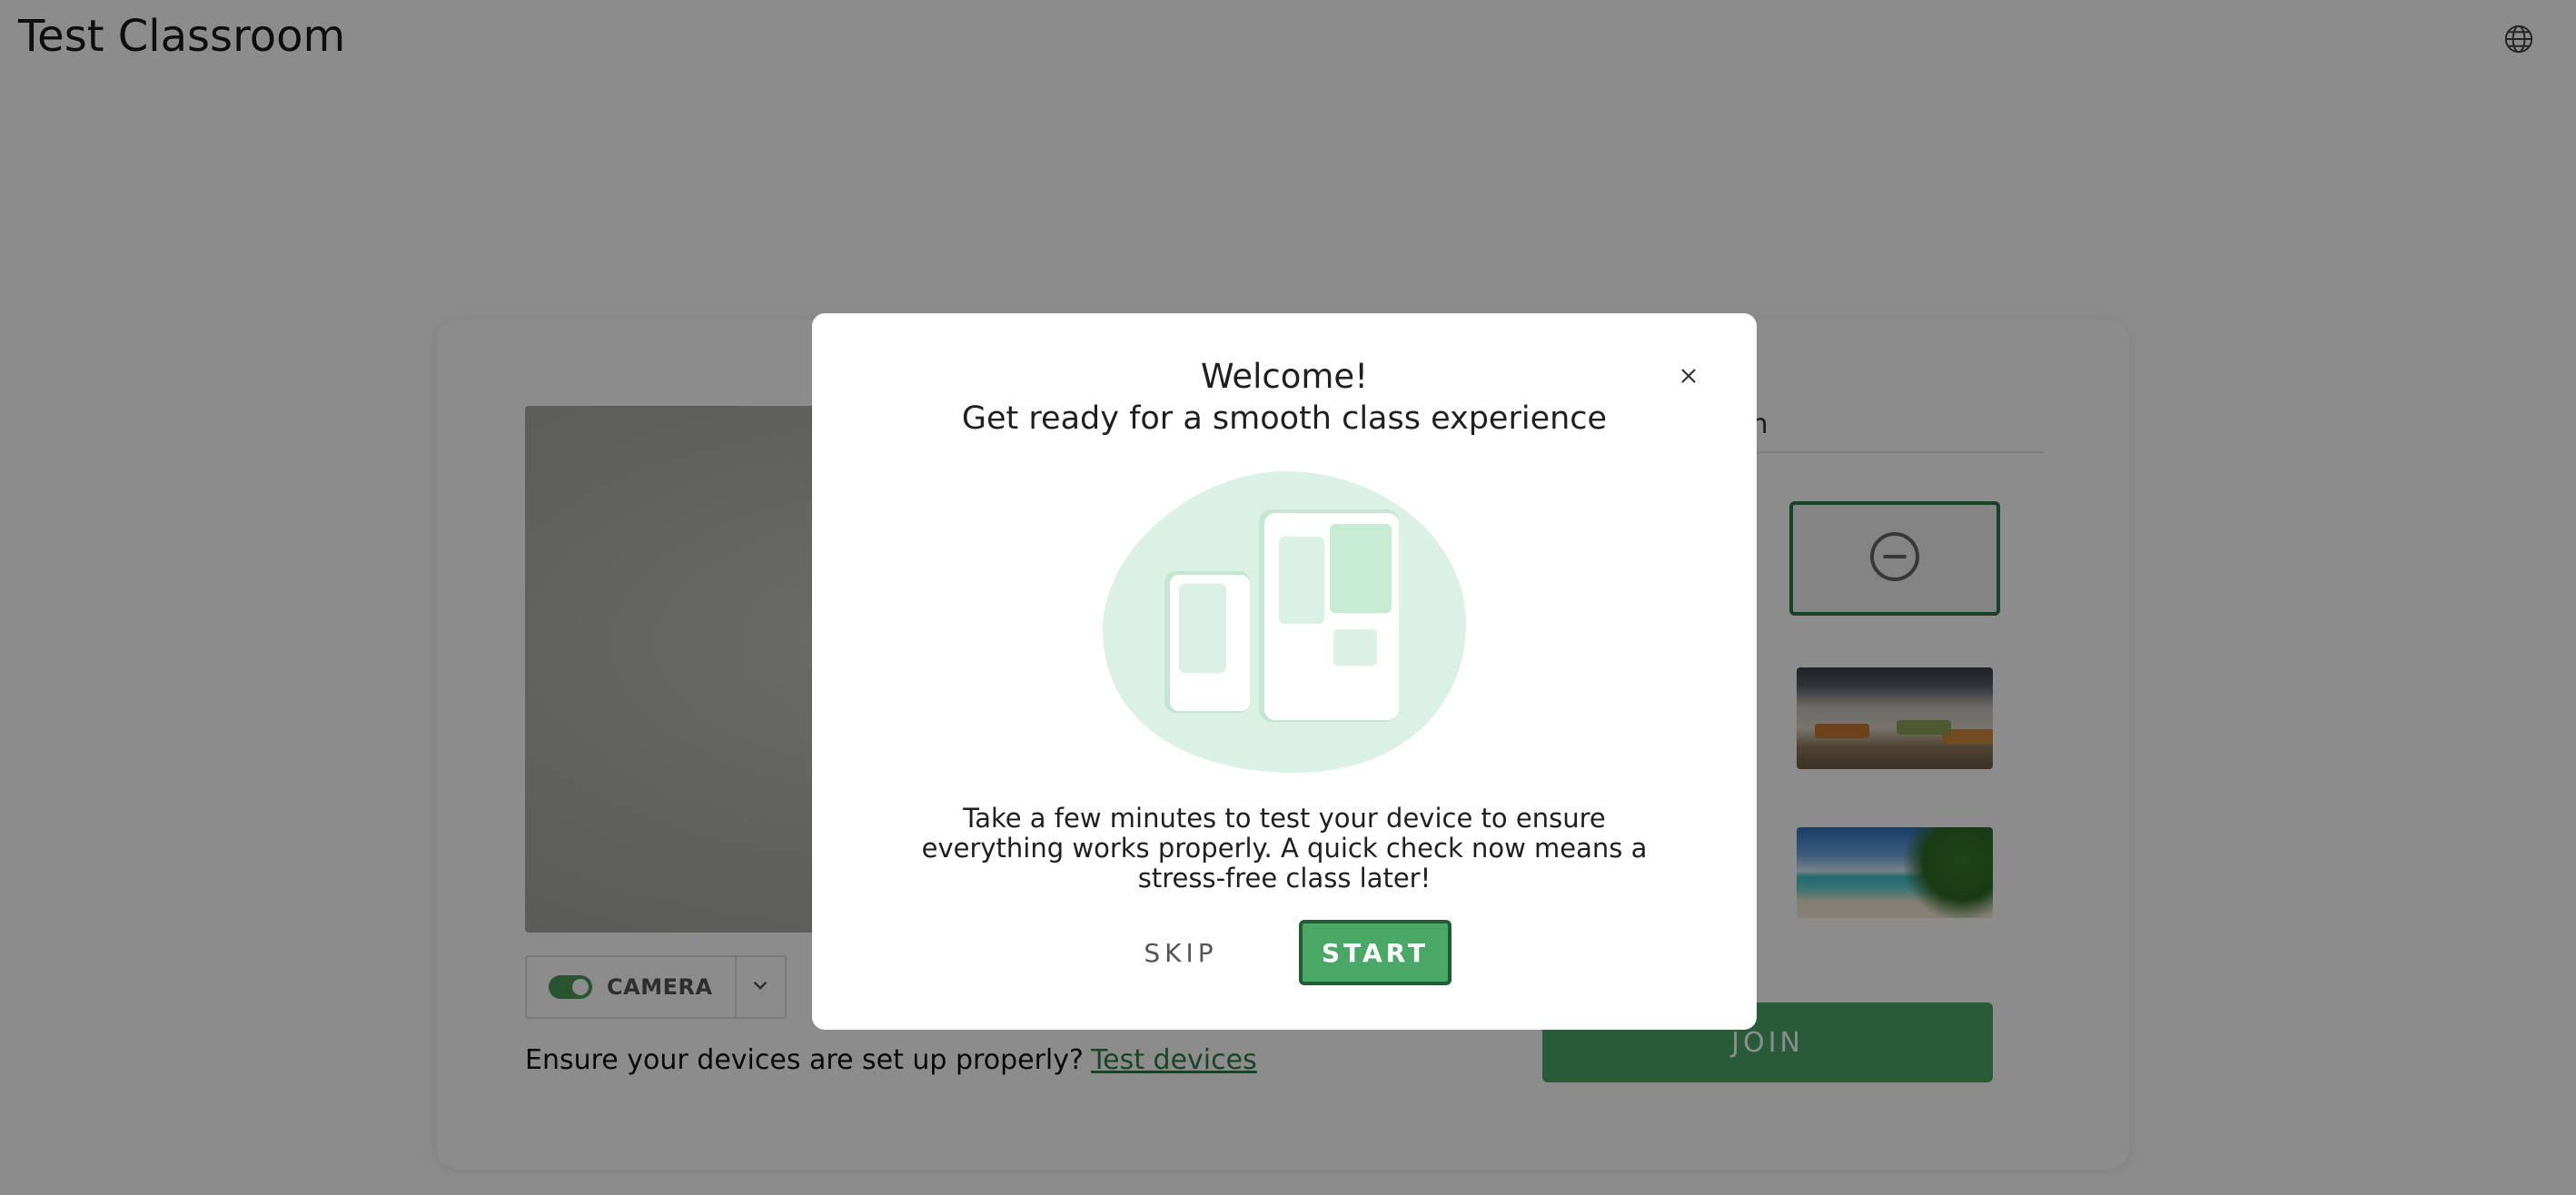  What do you see at coordinates (1284, 622) in the screenshot?
I see `devices-illustration` at bounding box center [1284, 622].